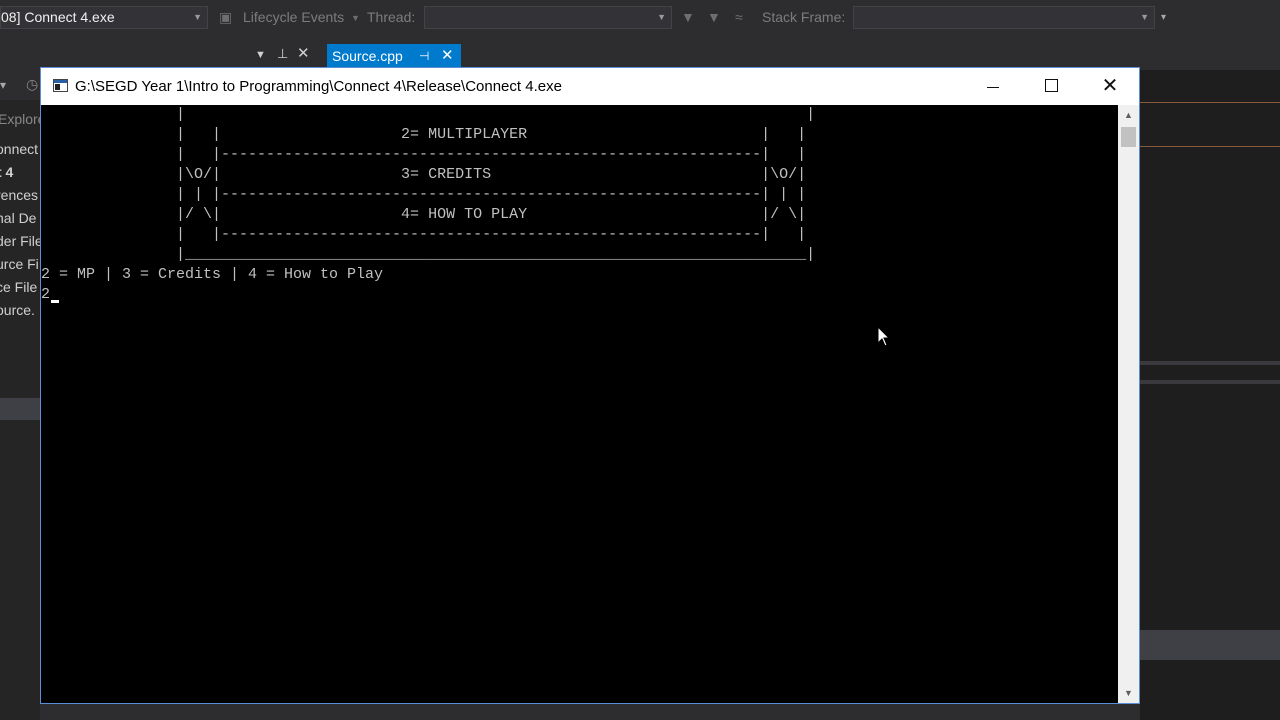  Describe the element at coordinates (3, 85) in the screenshot. I see `dropdown-arrow-icon: ▾` at that location.